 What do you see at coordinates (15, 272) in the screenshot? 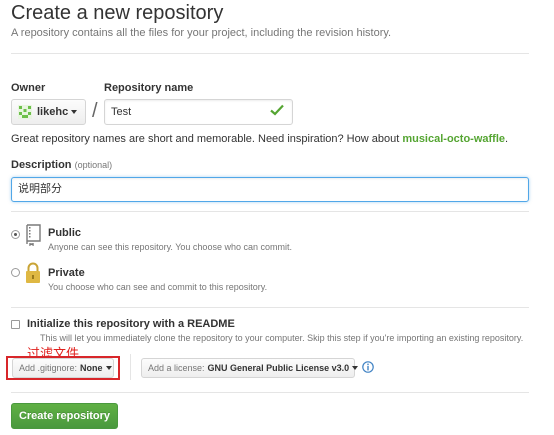
I see `private-radio` at bounding box center [15, 272].